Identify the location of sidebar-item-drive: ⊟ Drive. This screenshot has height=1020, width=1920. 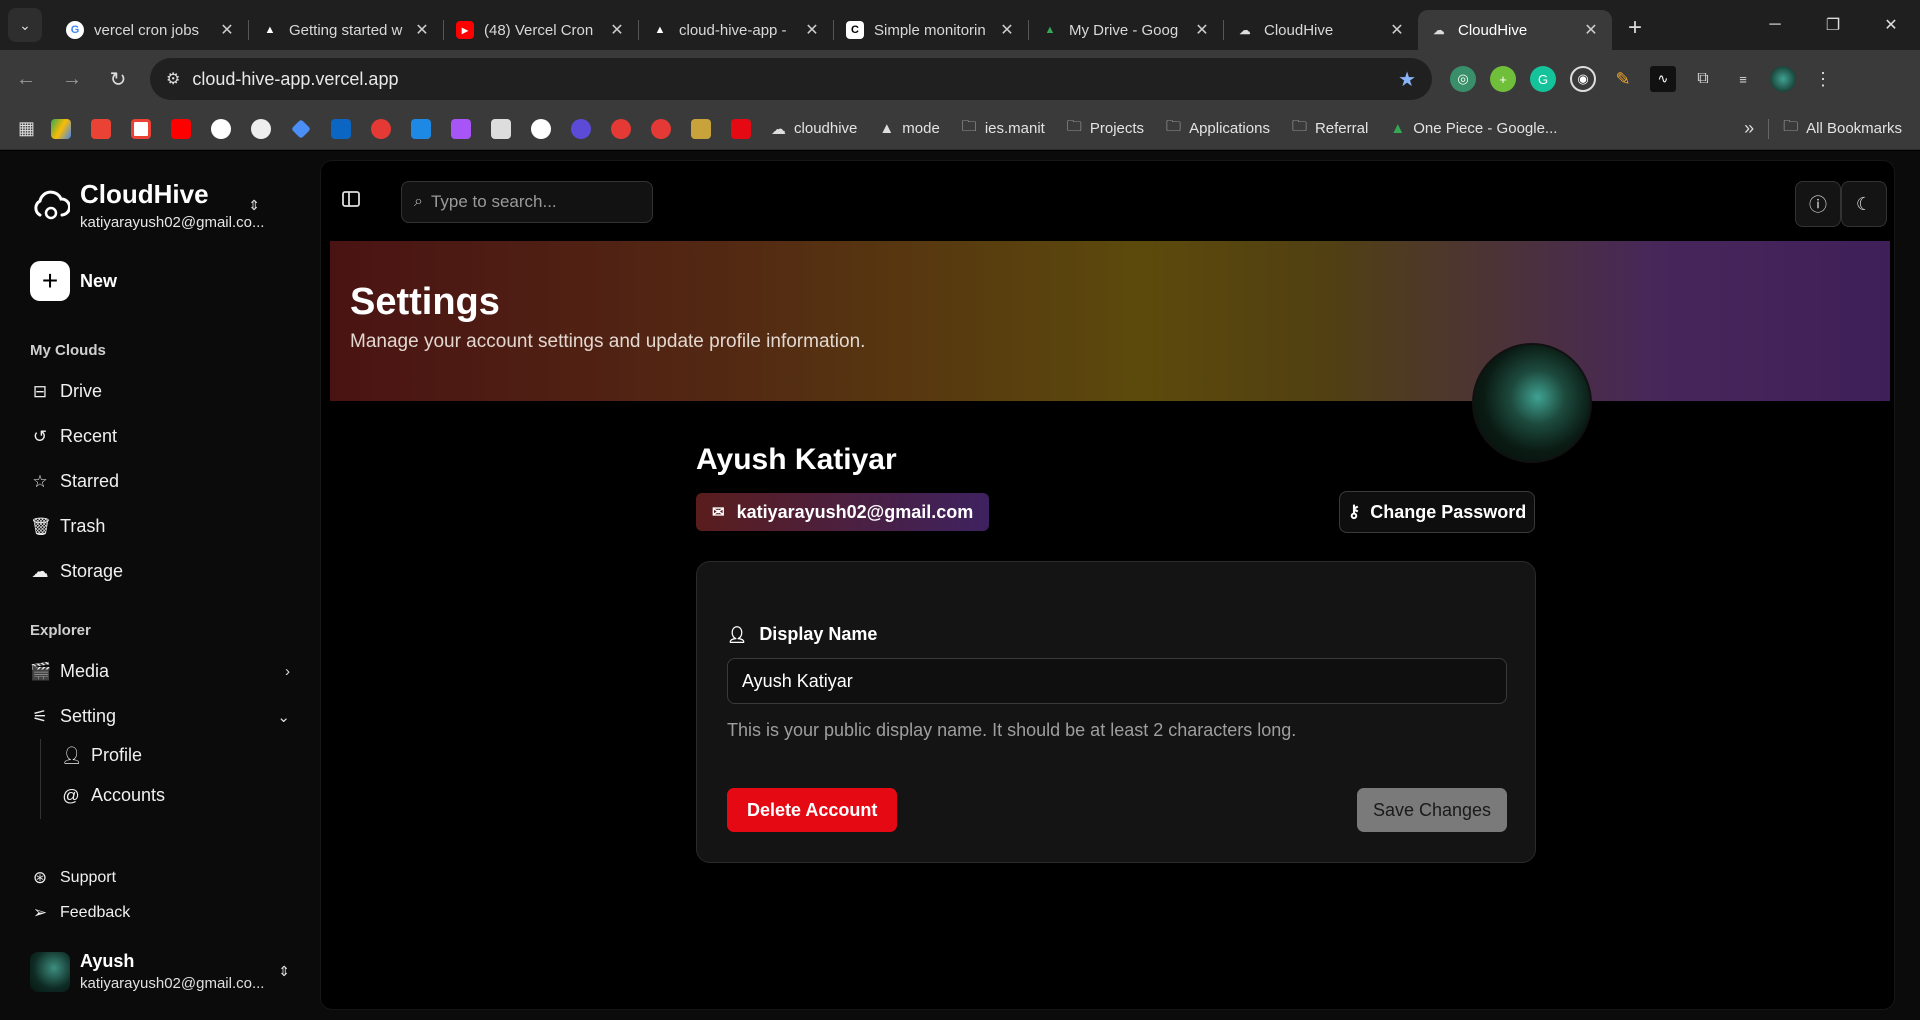
(160, 391).